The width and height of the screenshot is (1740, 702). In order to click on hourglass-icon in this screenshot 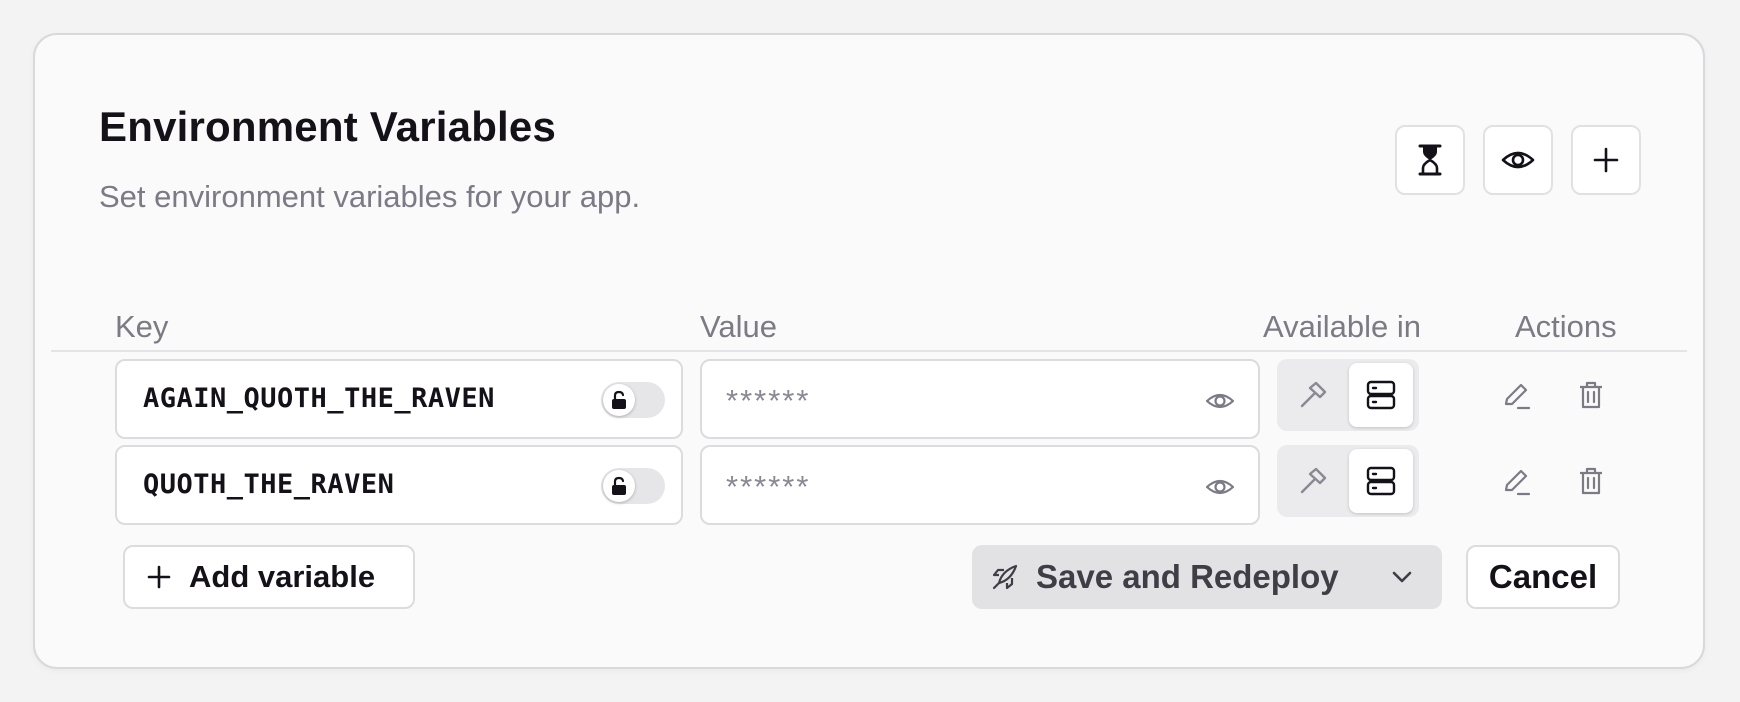, I will do `click(1430, 160)`.